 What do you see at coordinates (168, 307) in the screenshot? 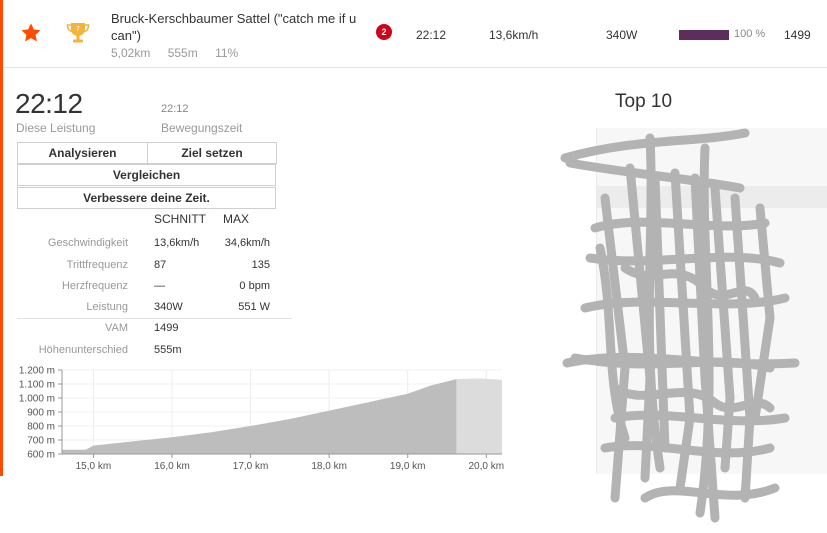
I see `stat-avg-power: 340W` at bounding box center [168, 307].